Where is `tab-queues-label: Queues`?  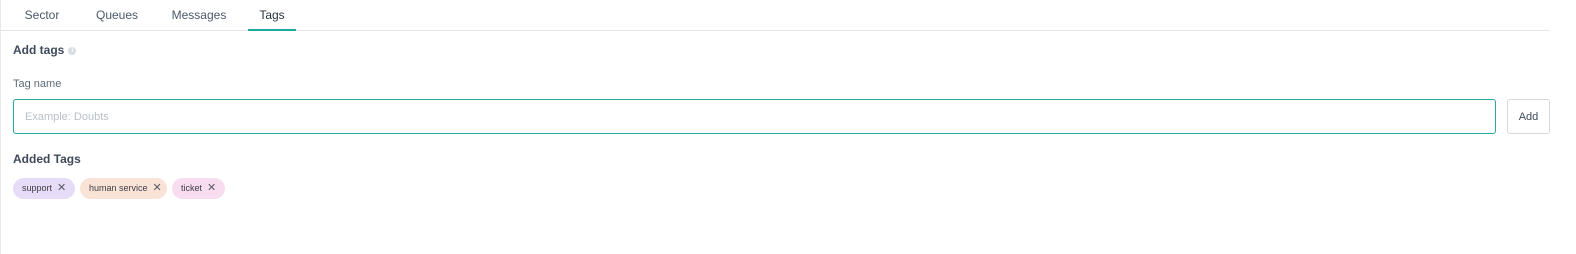
tab-queues-label: Queues is located at coordinates (117, 15).